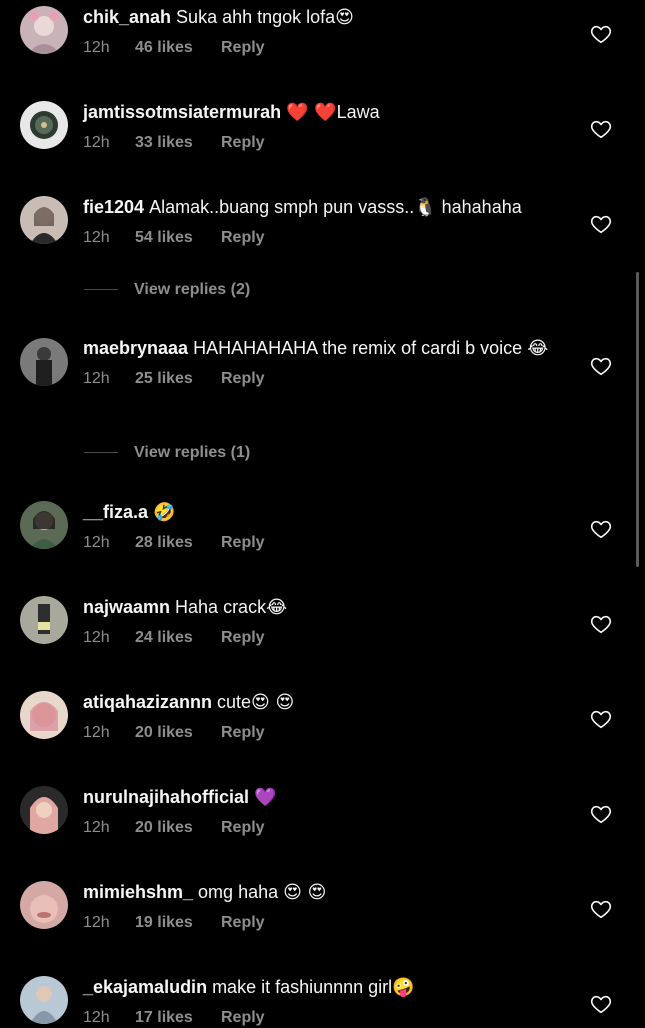 The image size is (645, 1028). Describe the element at coordinates (178, 379) in the screenshot. I see `likes-count: 25 likes` at that location.